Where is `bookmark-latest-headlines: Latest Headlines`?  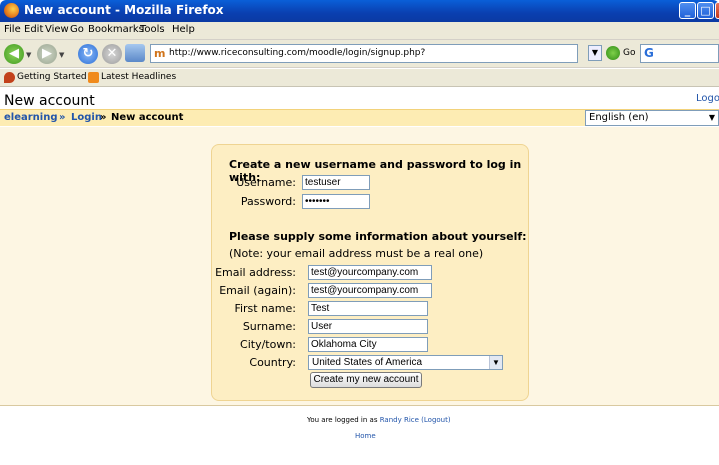
bookmark-latest-headlines: Latest Headlines is located at coordinates (138, 77).